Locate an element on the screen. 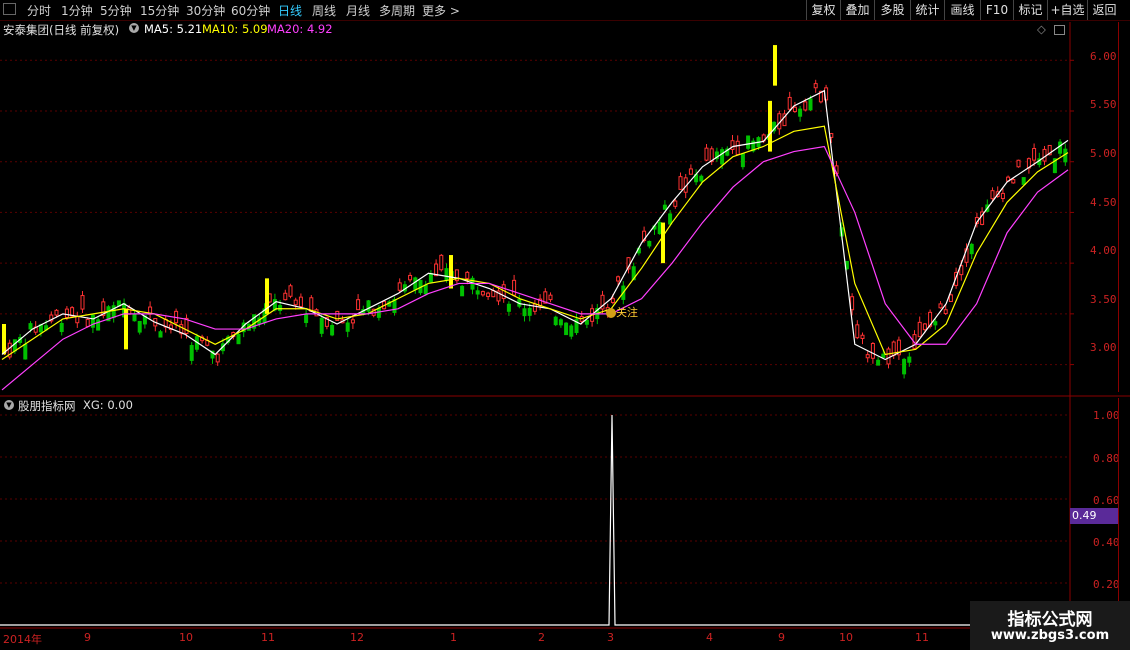 Image resolution: width=1130 pixels, height=650 pixels. mark-button: 标记 is located at coordinates (1030, 10).